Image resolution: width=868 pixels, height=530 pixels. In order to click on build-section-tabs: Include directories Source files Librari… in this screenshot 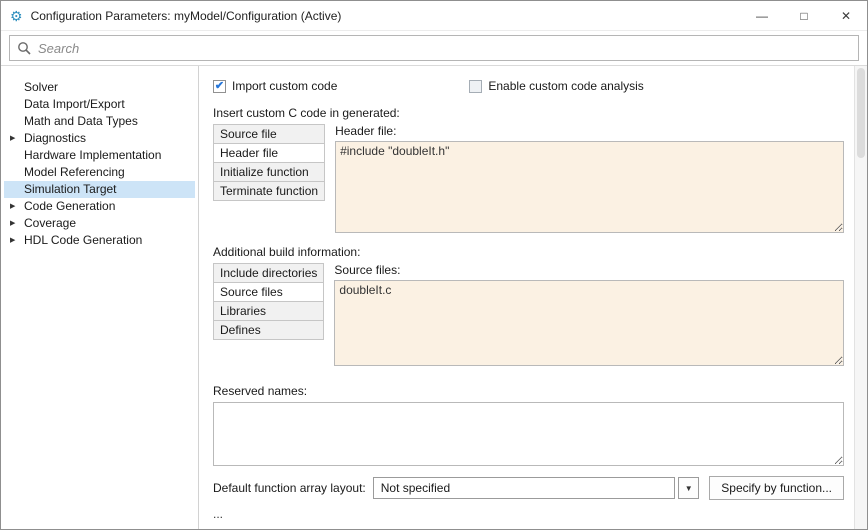, I will do `click(269, 301)`.